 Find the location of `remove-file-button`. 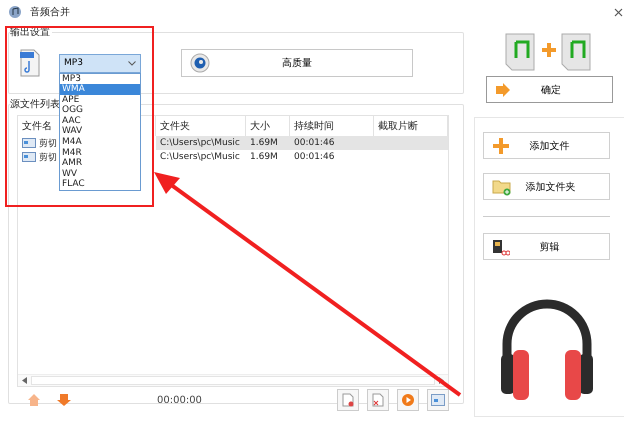

remove-file-button is located at coordinates (348, 400).